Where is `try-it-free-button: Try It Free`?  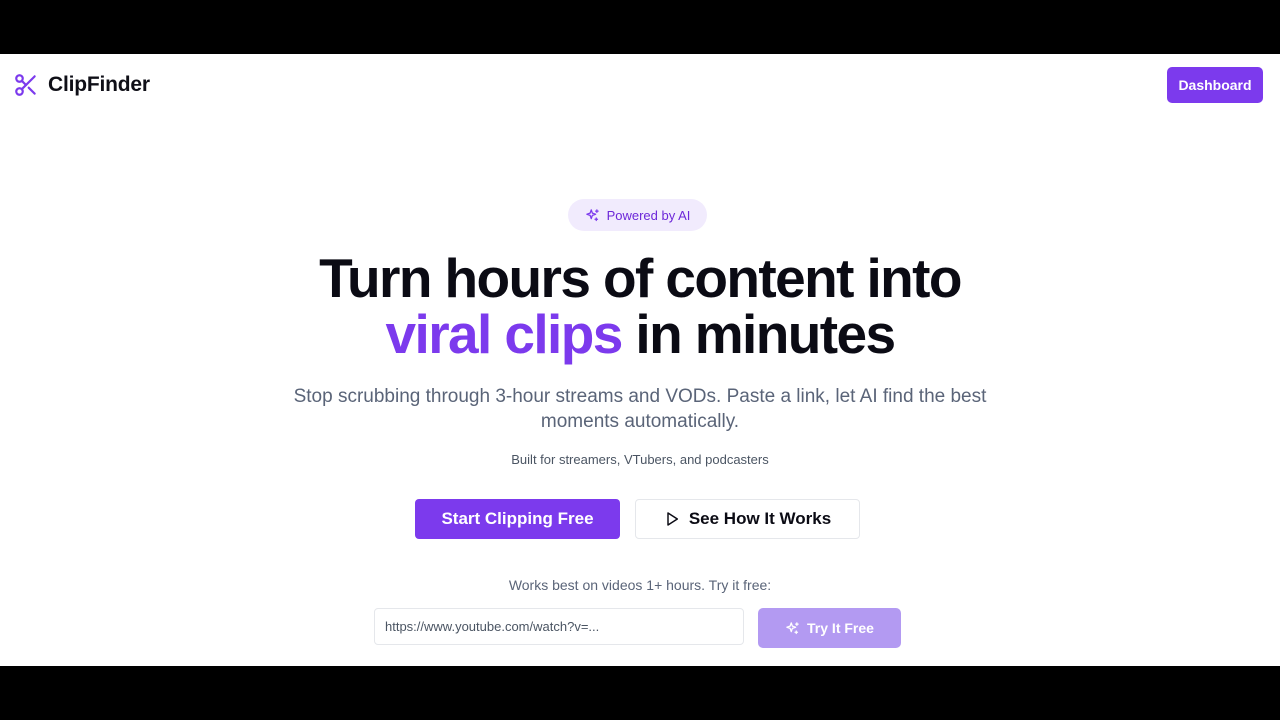 try-it-free-button: Try It Free is located at coordinates (829, 628).